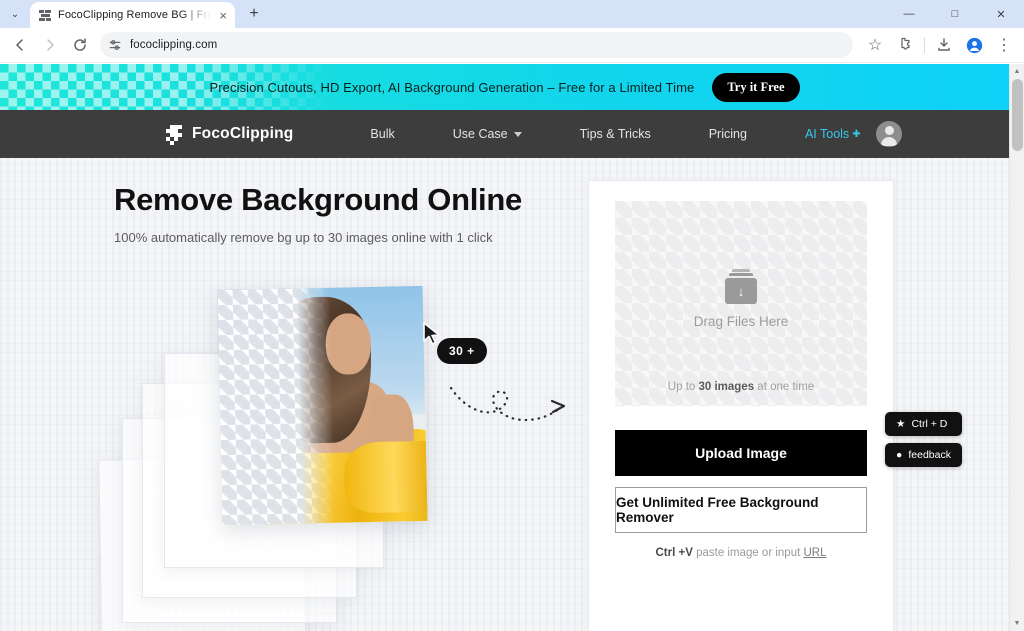  Describe the element at coordinates (80, 45) in the screenshot. I see `reload-icon` at that location.